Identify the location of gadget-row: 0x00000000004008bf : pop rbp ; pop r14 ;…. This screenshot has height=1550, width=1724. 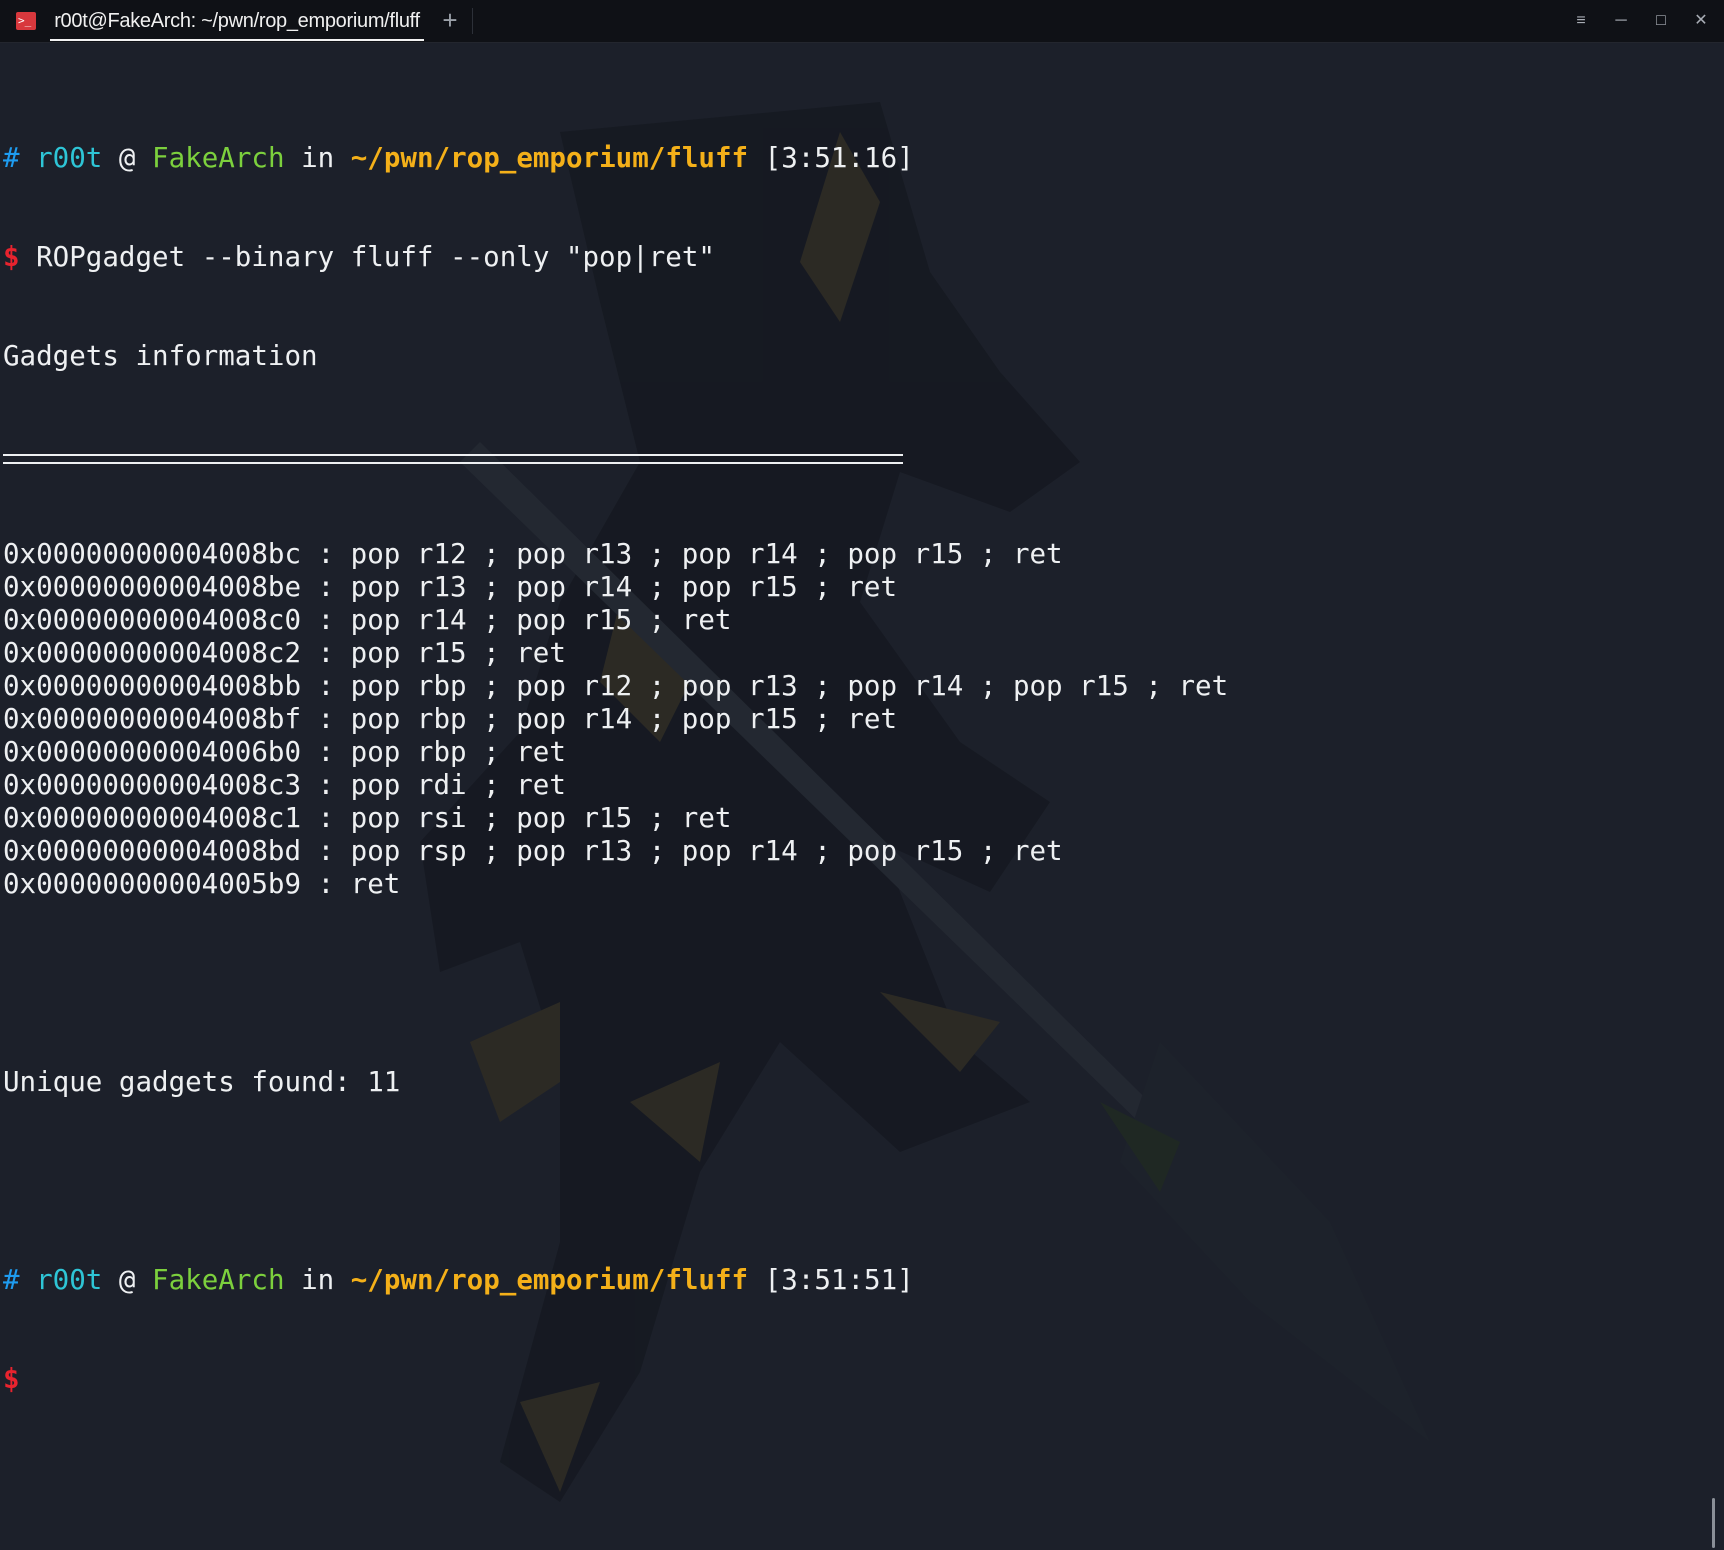
(450, 719).